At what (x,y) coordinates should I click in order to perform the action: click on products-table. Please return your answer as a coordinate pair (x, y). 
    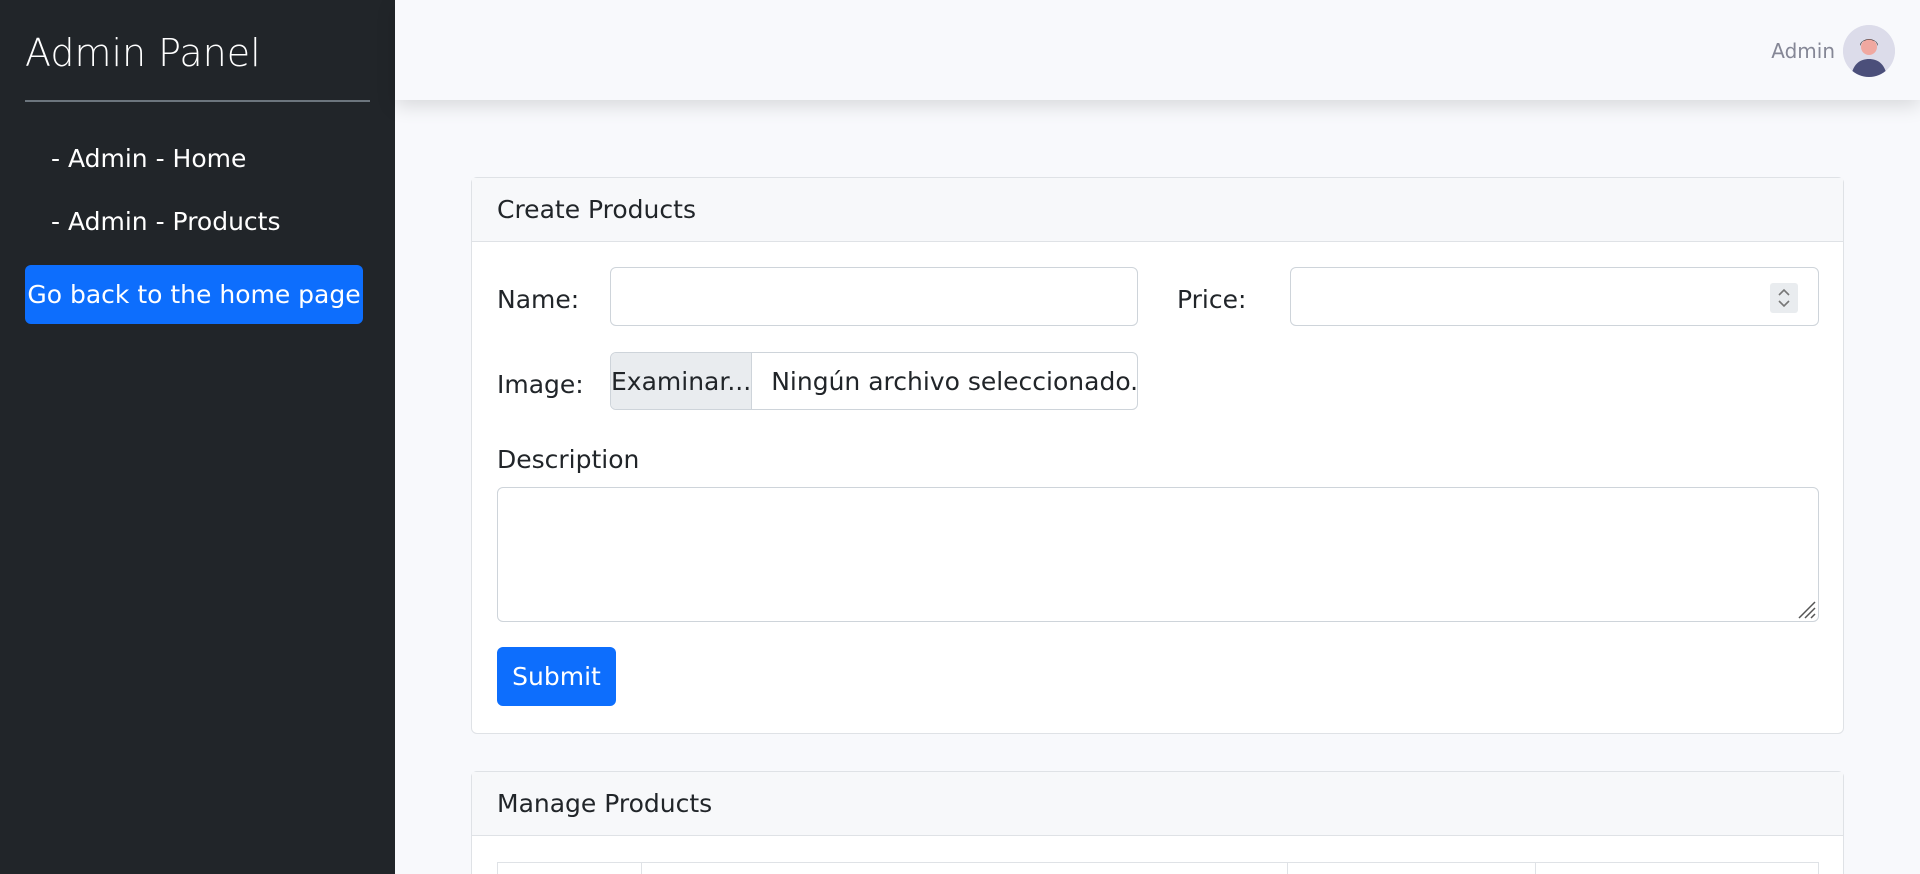
    Looking at the image, I should click on (1158, 868).